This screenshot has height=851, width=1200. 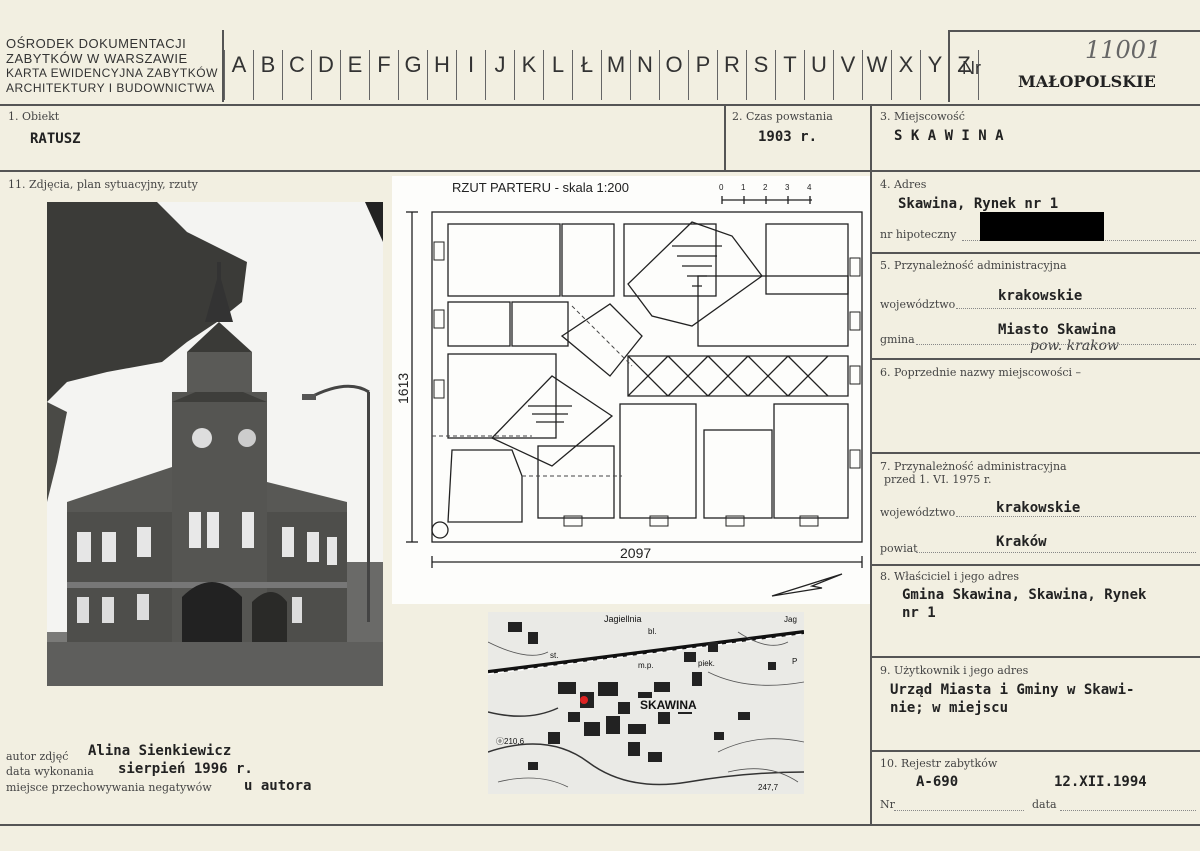 What do you see at coordinates (1021, 542) in the screenshot?
I see `powiat-value: Kraków` at bounding box center [1021, 542].